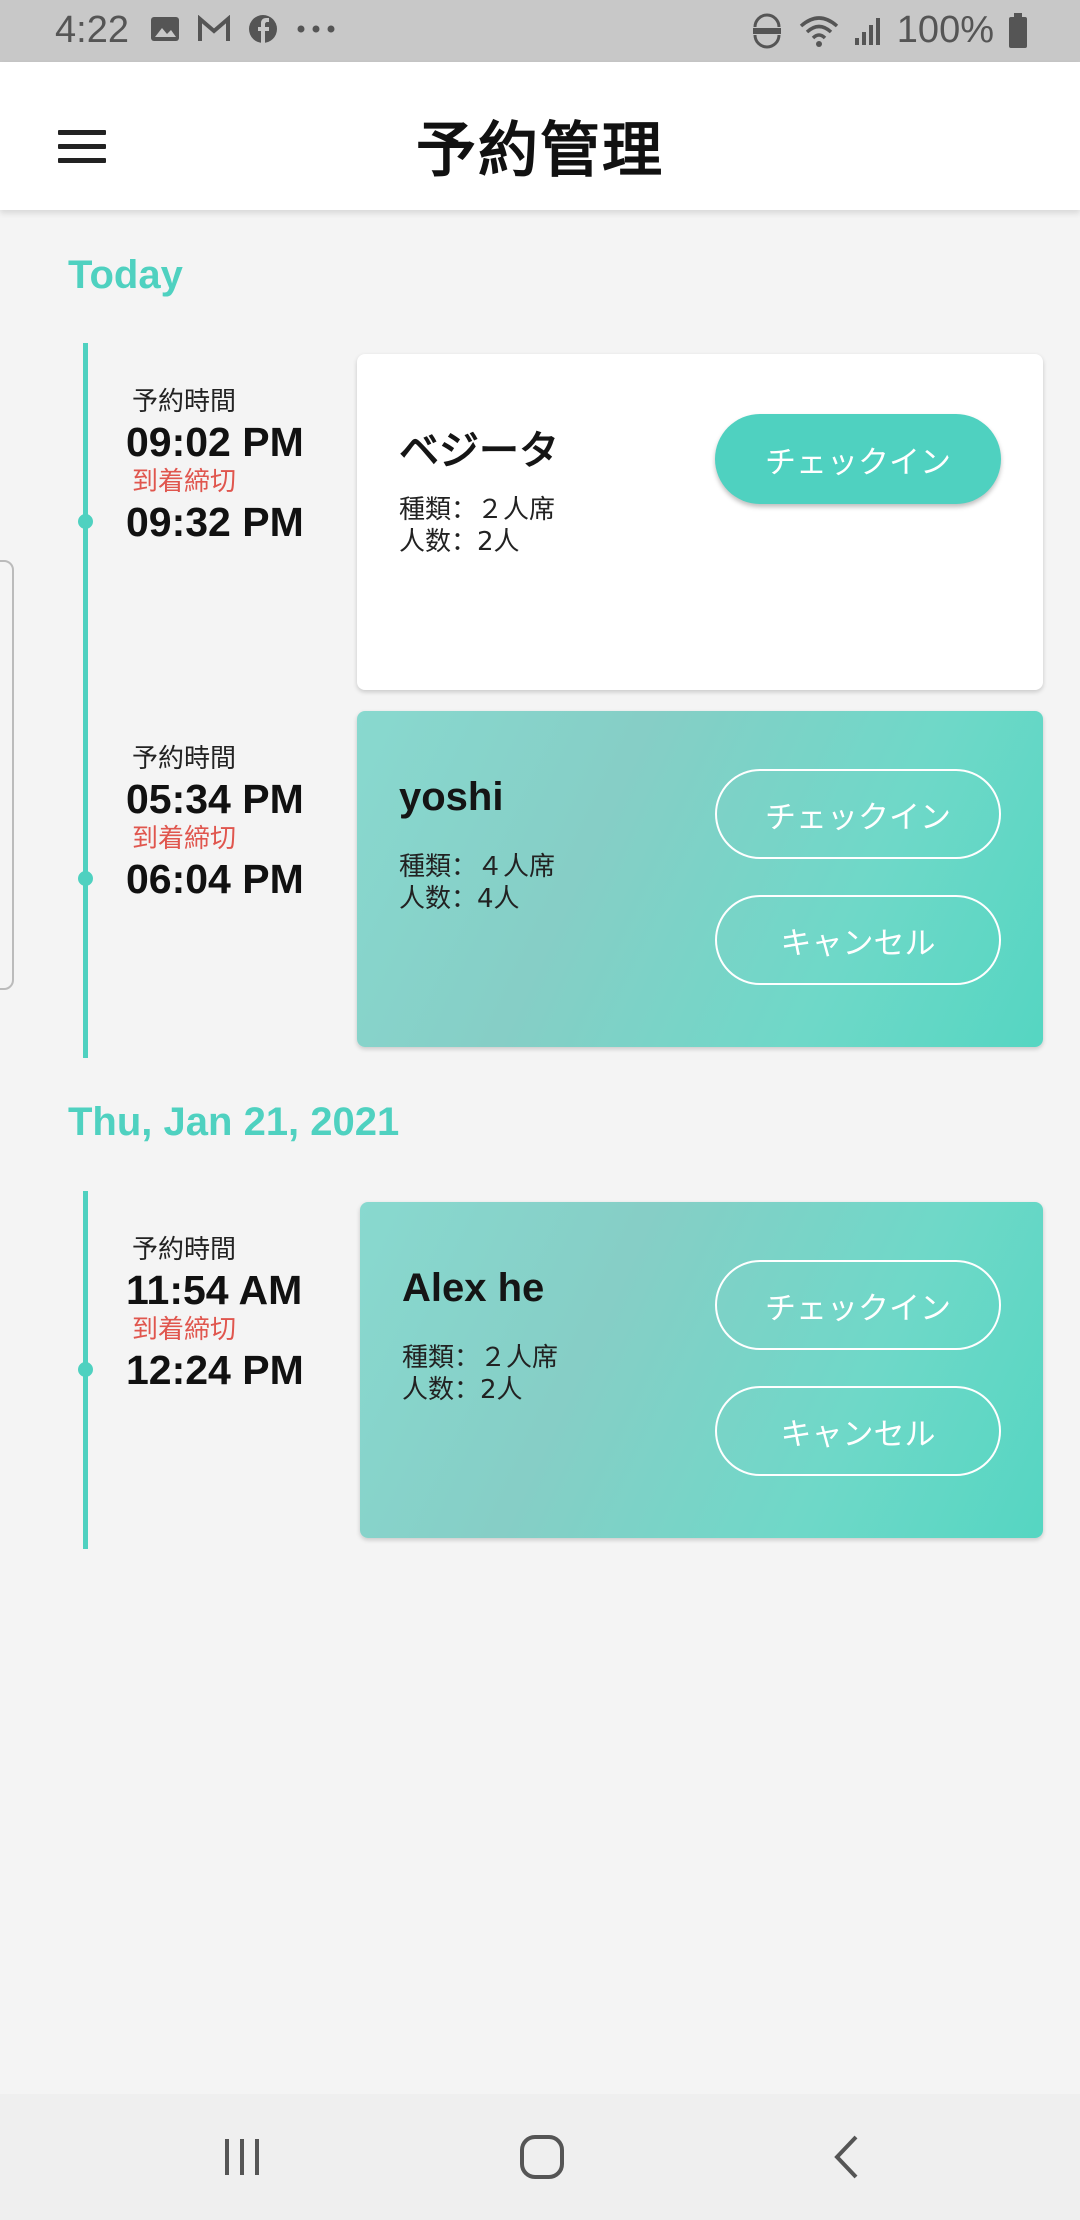 The image size is (1080, 2220). What do you see at coordinates (7, 775) in the screenshot?
I see `drawer-edge-handle` at bounding box center [7, 775].